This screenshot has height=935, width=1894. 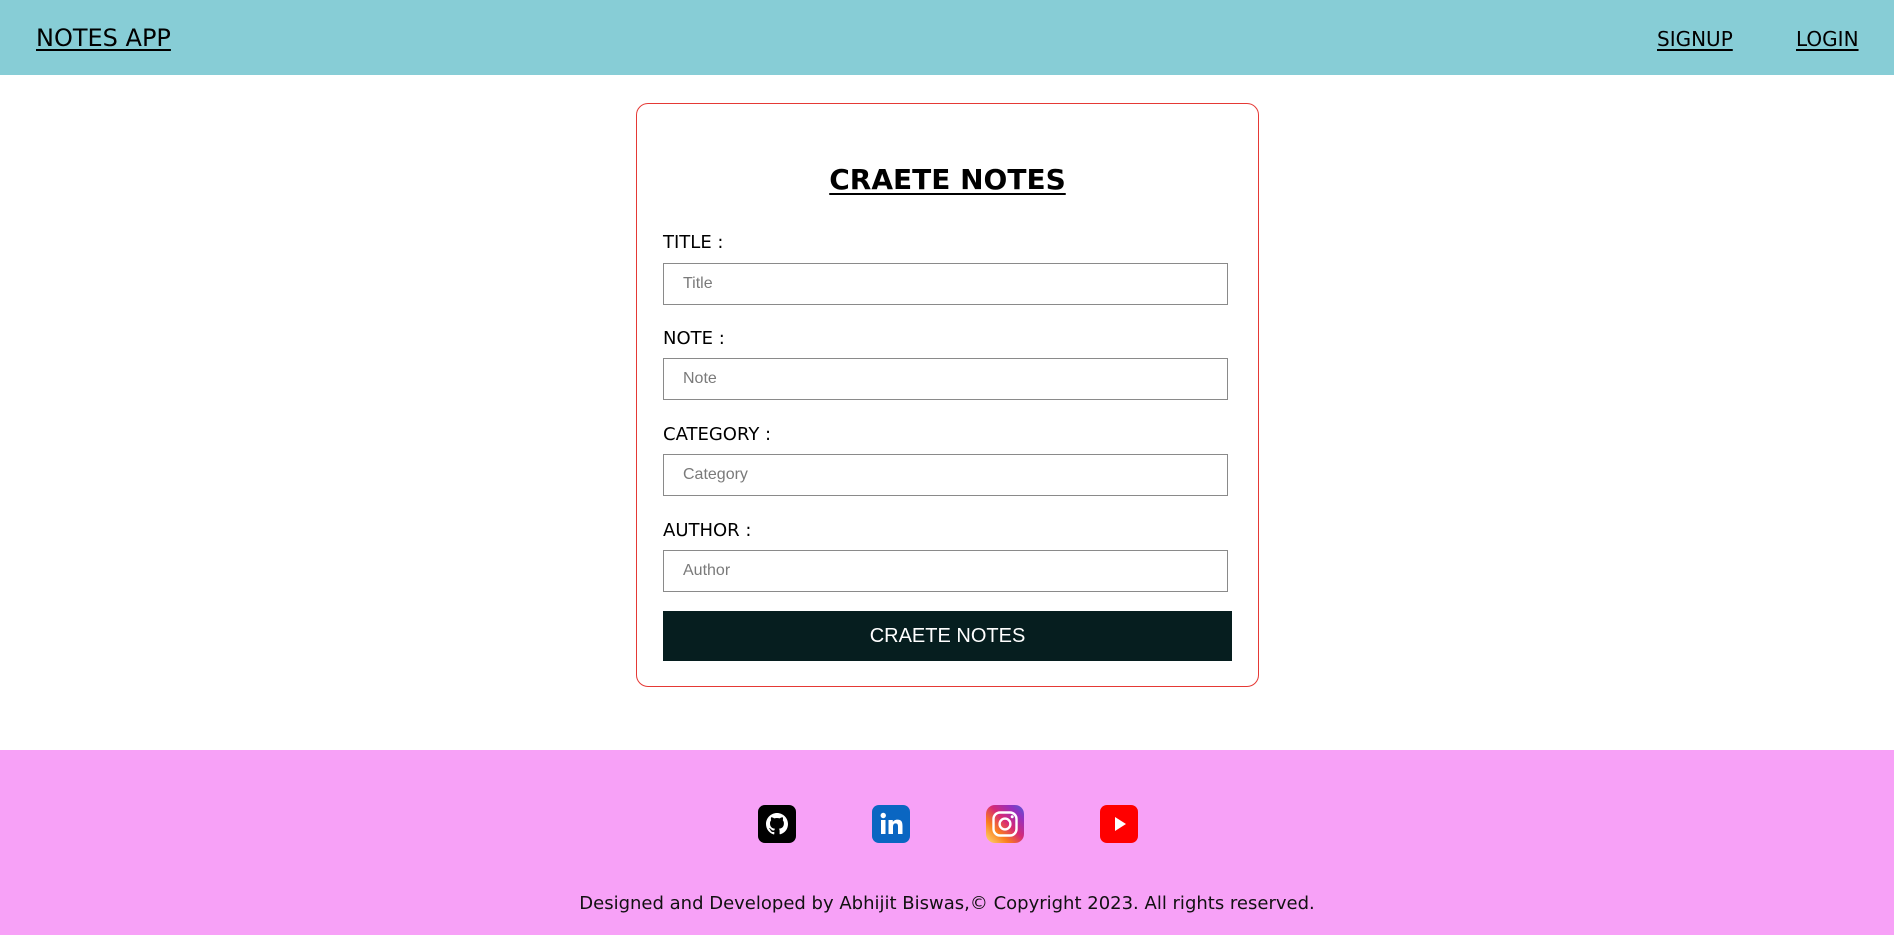 I want to click on author-input, so click(x=945, y=571).